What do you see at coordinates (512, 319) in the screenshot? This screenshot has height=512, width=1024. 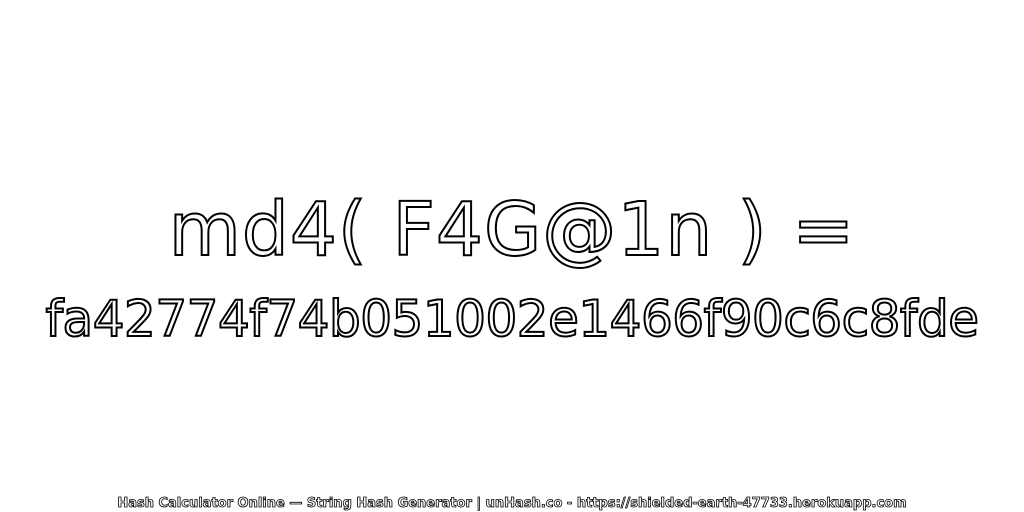 I see `hash-value: fa42774f74b051002e1466f90c6c8fde` at bounding box center [512, 319].